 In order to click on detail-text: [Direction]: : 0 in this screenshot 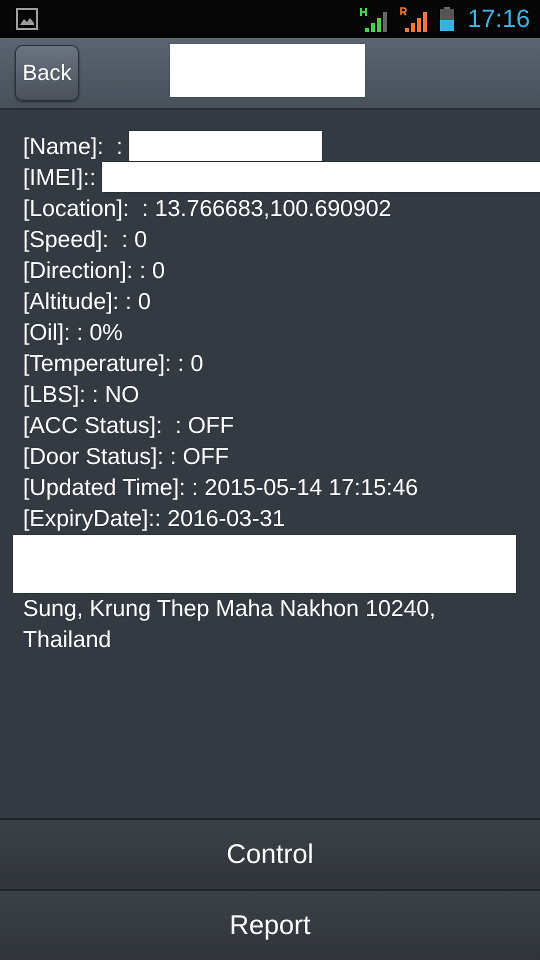, I will do `click(94, 270)`.